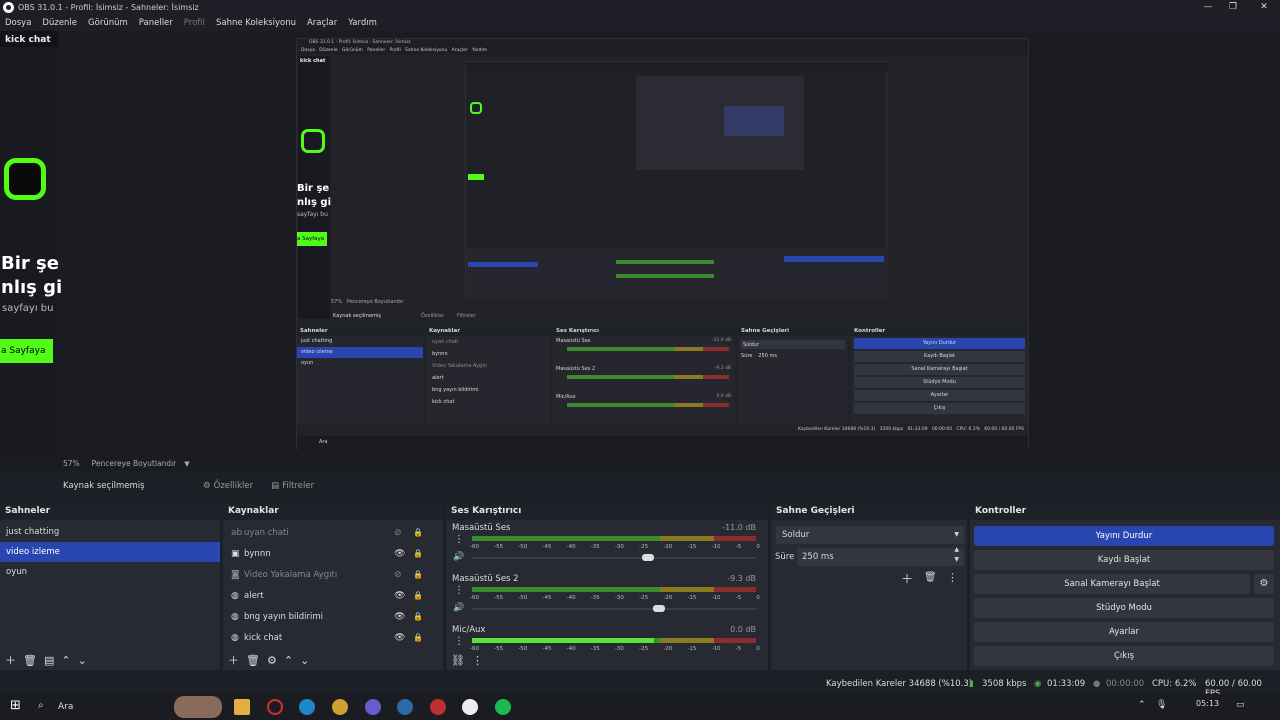 The image size is (1280, 720). I want to click on menu-profil: Profil, so click(194, 23).